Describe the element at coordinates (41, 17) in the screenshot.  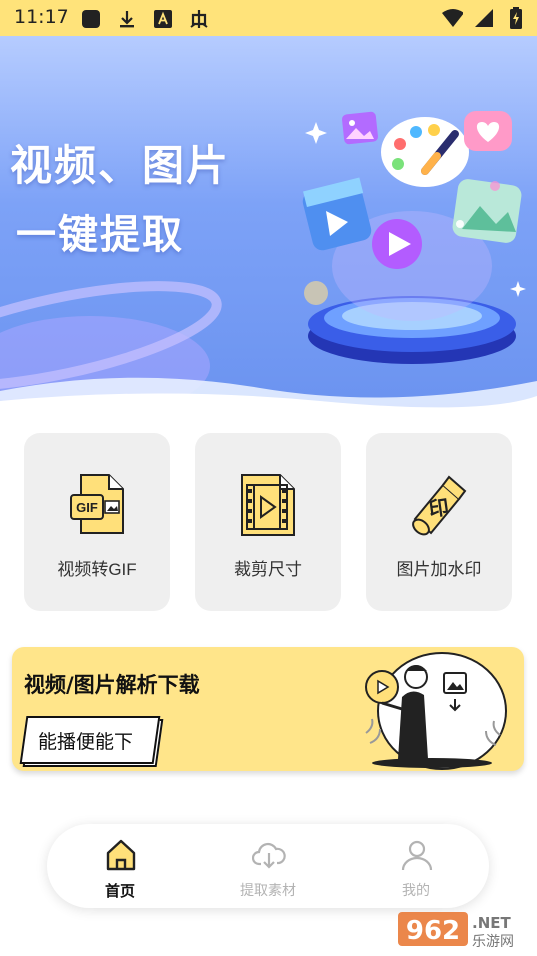
I see `status-time: 11:17` at that location.